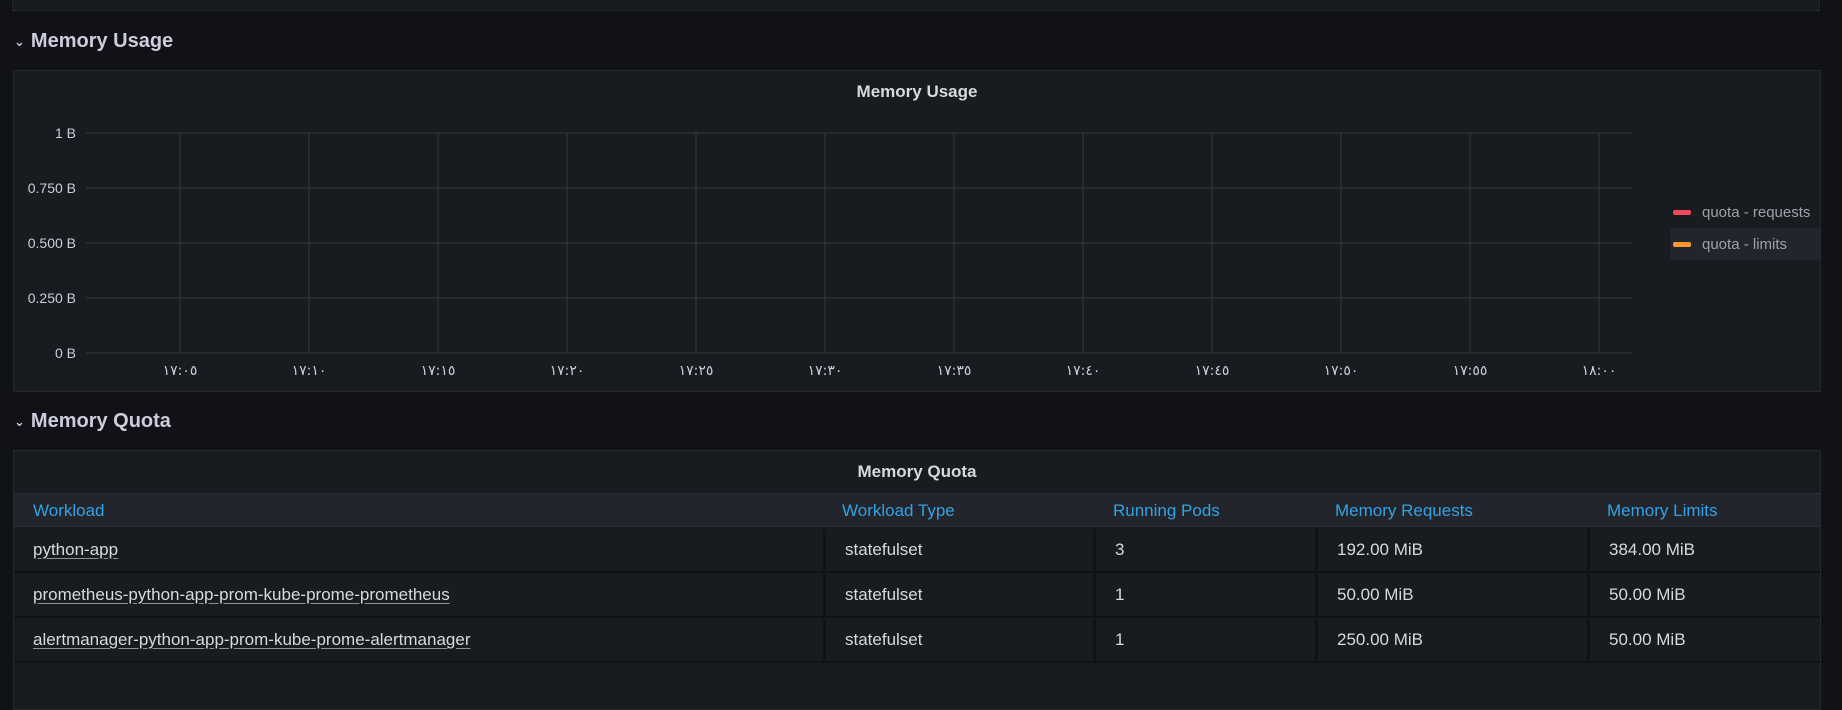 The height and width of the screenshot is (710, 1842). What do you see at coordinates (1212, 371) in the screenshot?
I see `x-tick-label: ١٧:٤٥` at bounding box center [1212, 371].